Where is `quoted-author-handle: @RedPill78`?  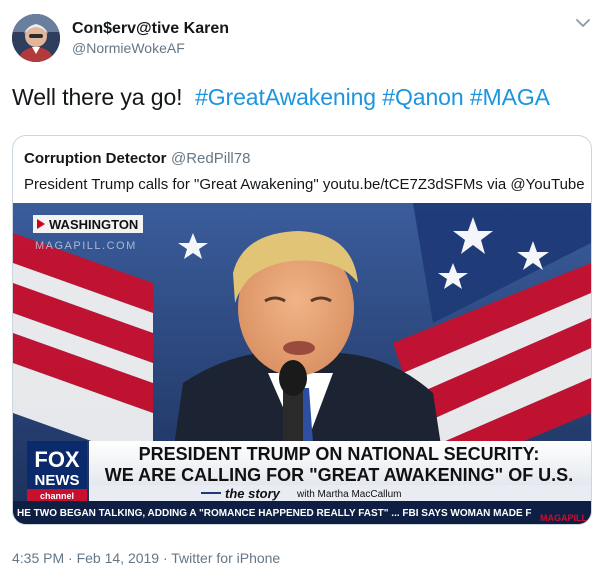 quoted-author-handle: @RedPill78 is located at coordinates (211, 158).